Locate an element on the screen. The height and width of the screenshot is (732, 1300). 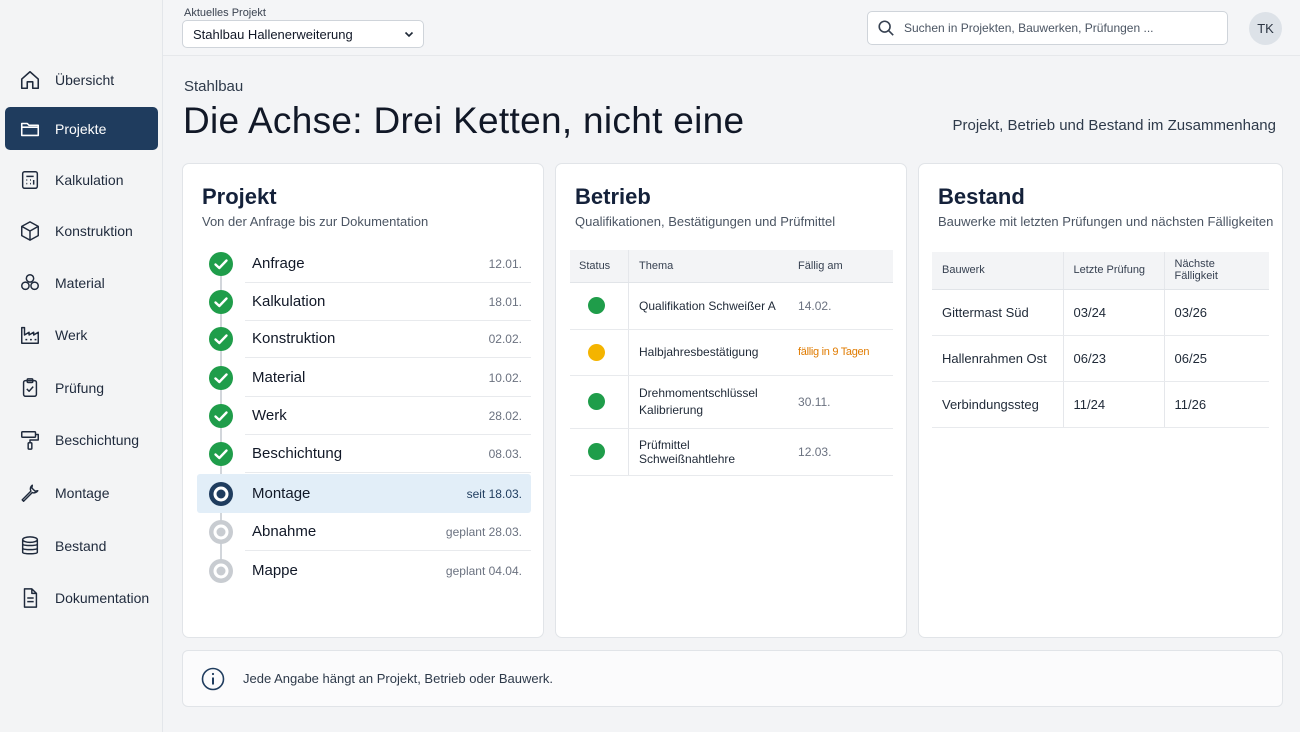
avatar: TK is located at coordinates (1265, 28).